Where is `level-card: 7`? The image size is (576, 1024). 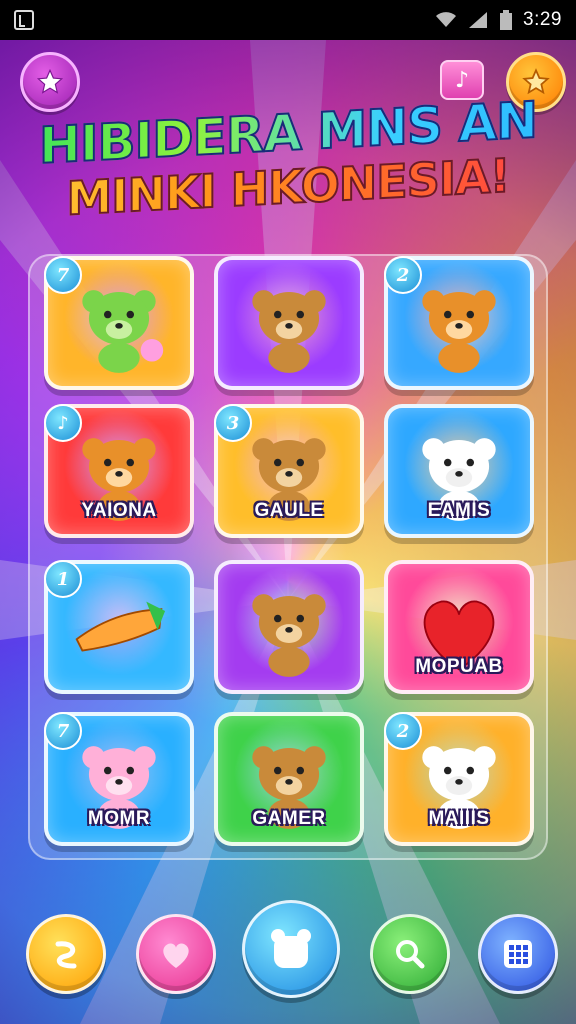 level-card: 7 is located at coordinates (119, 323).